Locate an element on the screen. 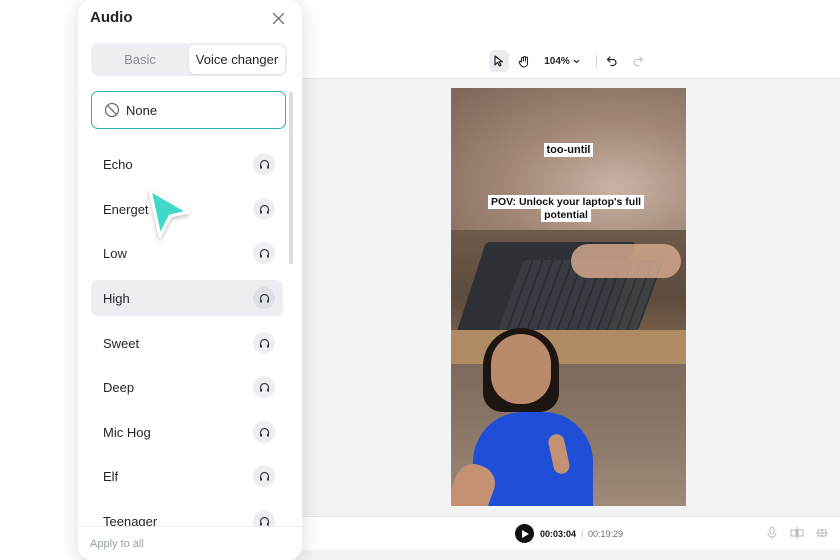 This screenshot has height=560, width=840. hand-shape is located at coordinates (626, 261).